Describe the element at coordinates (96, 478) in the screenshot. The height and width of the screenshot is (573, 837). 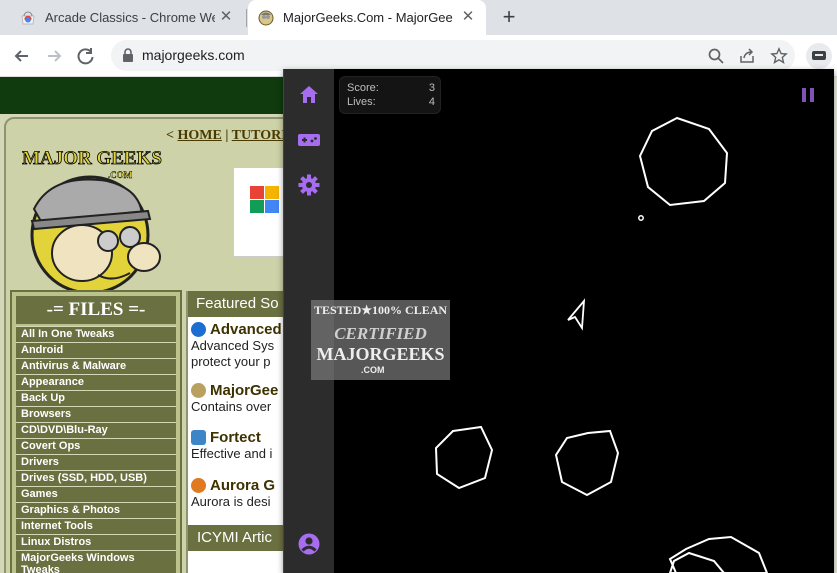
I see `files-item: Drives (SSD, HDD, USB)` at that location.